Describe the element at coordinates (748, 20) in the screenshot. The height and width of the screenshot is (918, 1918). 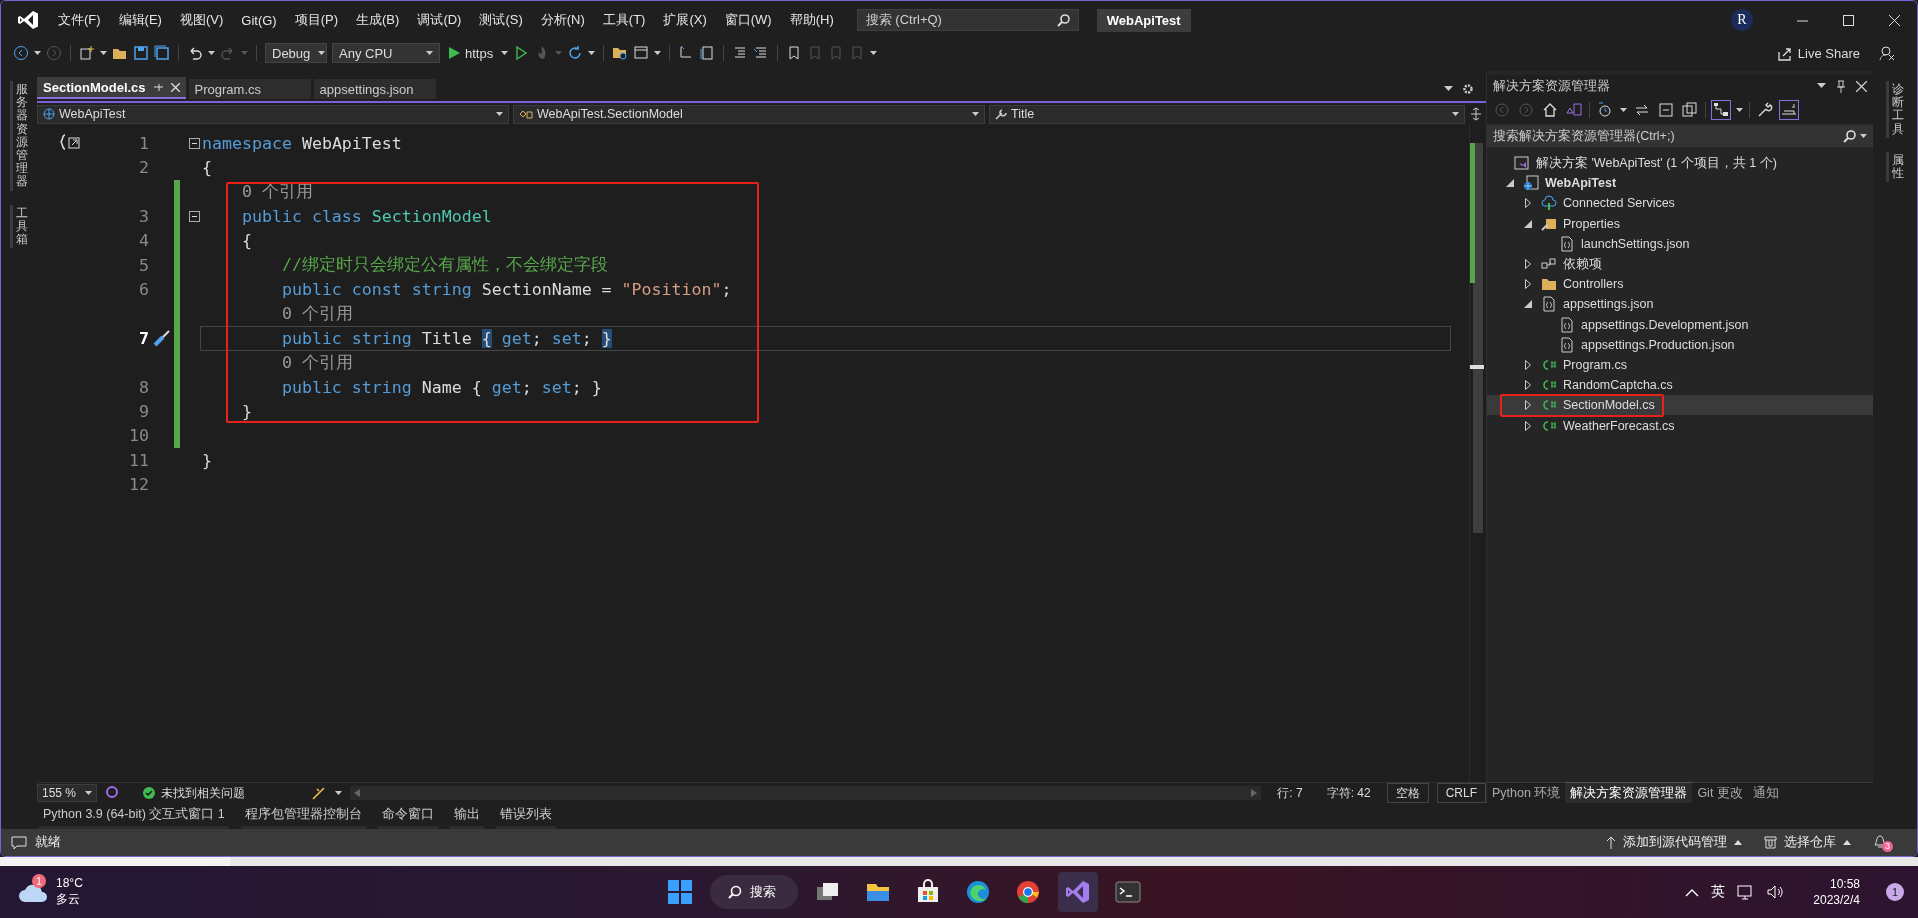
I see `menu-item: 窗口(W)` at that location.